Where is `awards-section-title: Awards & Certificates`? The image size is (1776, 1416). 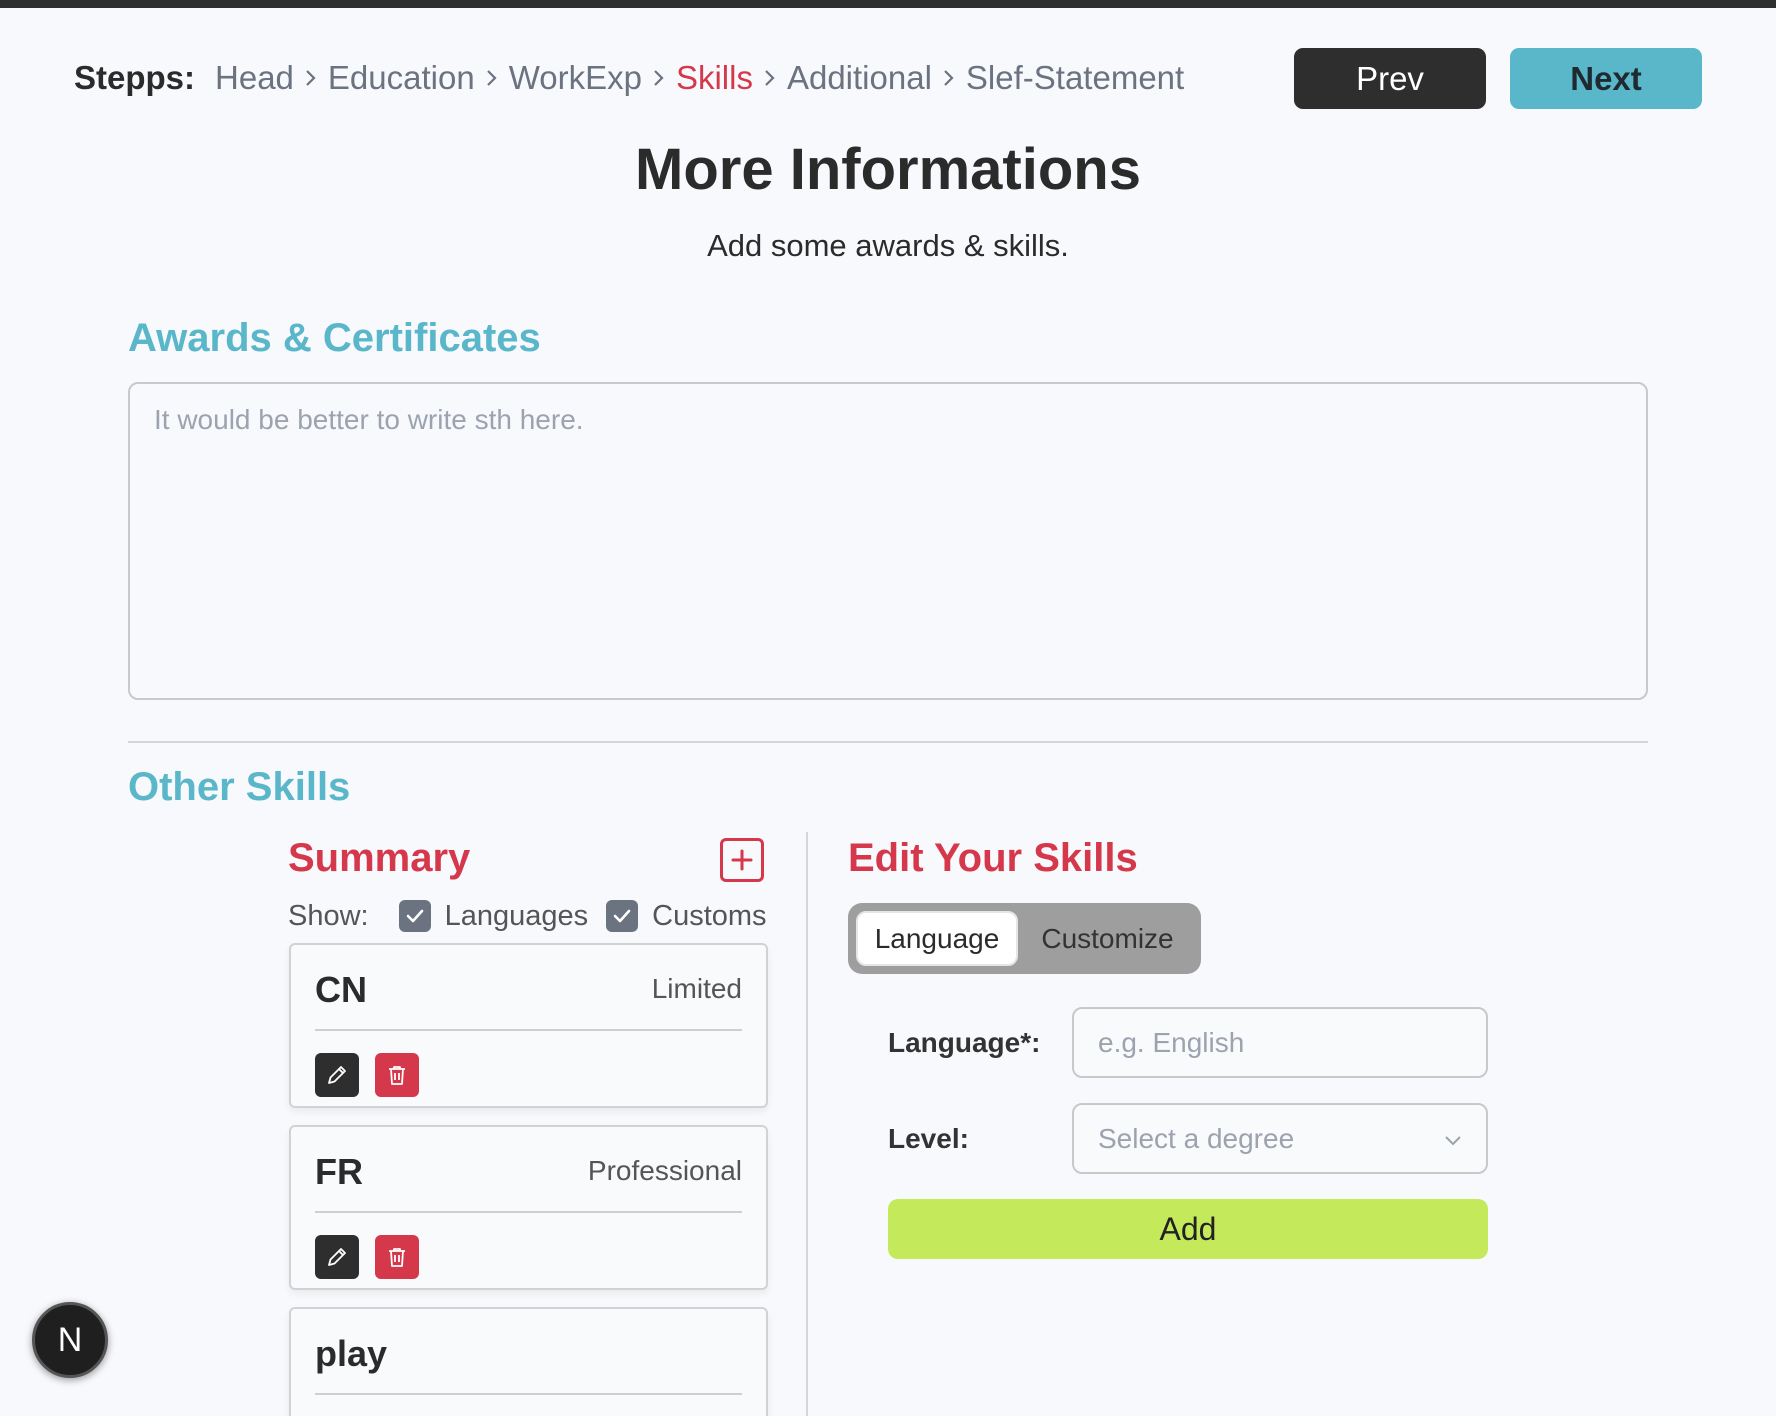 awards-section-title: Awards & Certificates is located at coordinates (334, 338).